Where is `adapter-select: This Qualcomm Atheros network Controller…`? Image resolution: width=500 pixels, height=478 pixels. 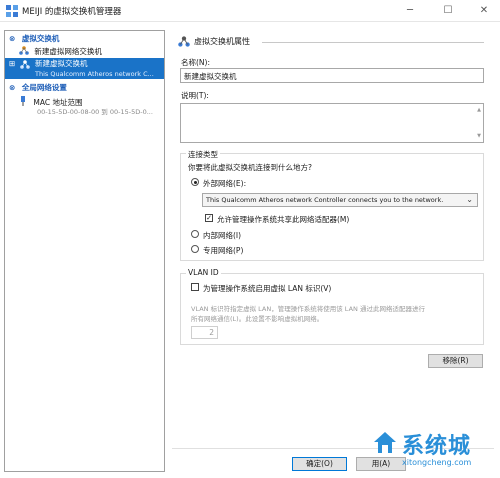 adapter-select: This Qualcomm Atheros network Controller… is located at coordinates (340, 200).